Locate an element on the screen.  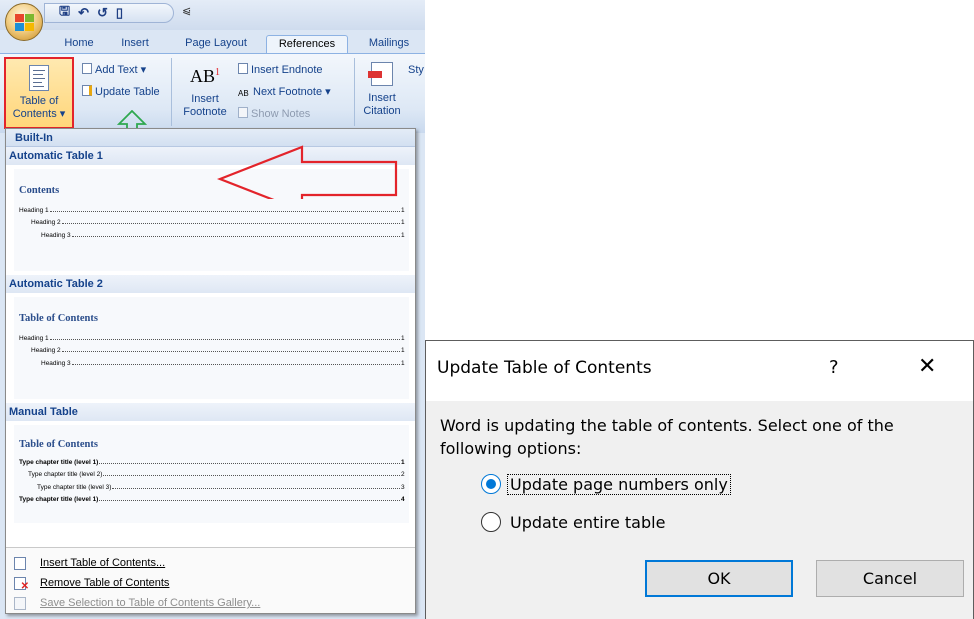
update-page-numbers-label: Update page numbers only is located at coordinates (619, 484).